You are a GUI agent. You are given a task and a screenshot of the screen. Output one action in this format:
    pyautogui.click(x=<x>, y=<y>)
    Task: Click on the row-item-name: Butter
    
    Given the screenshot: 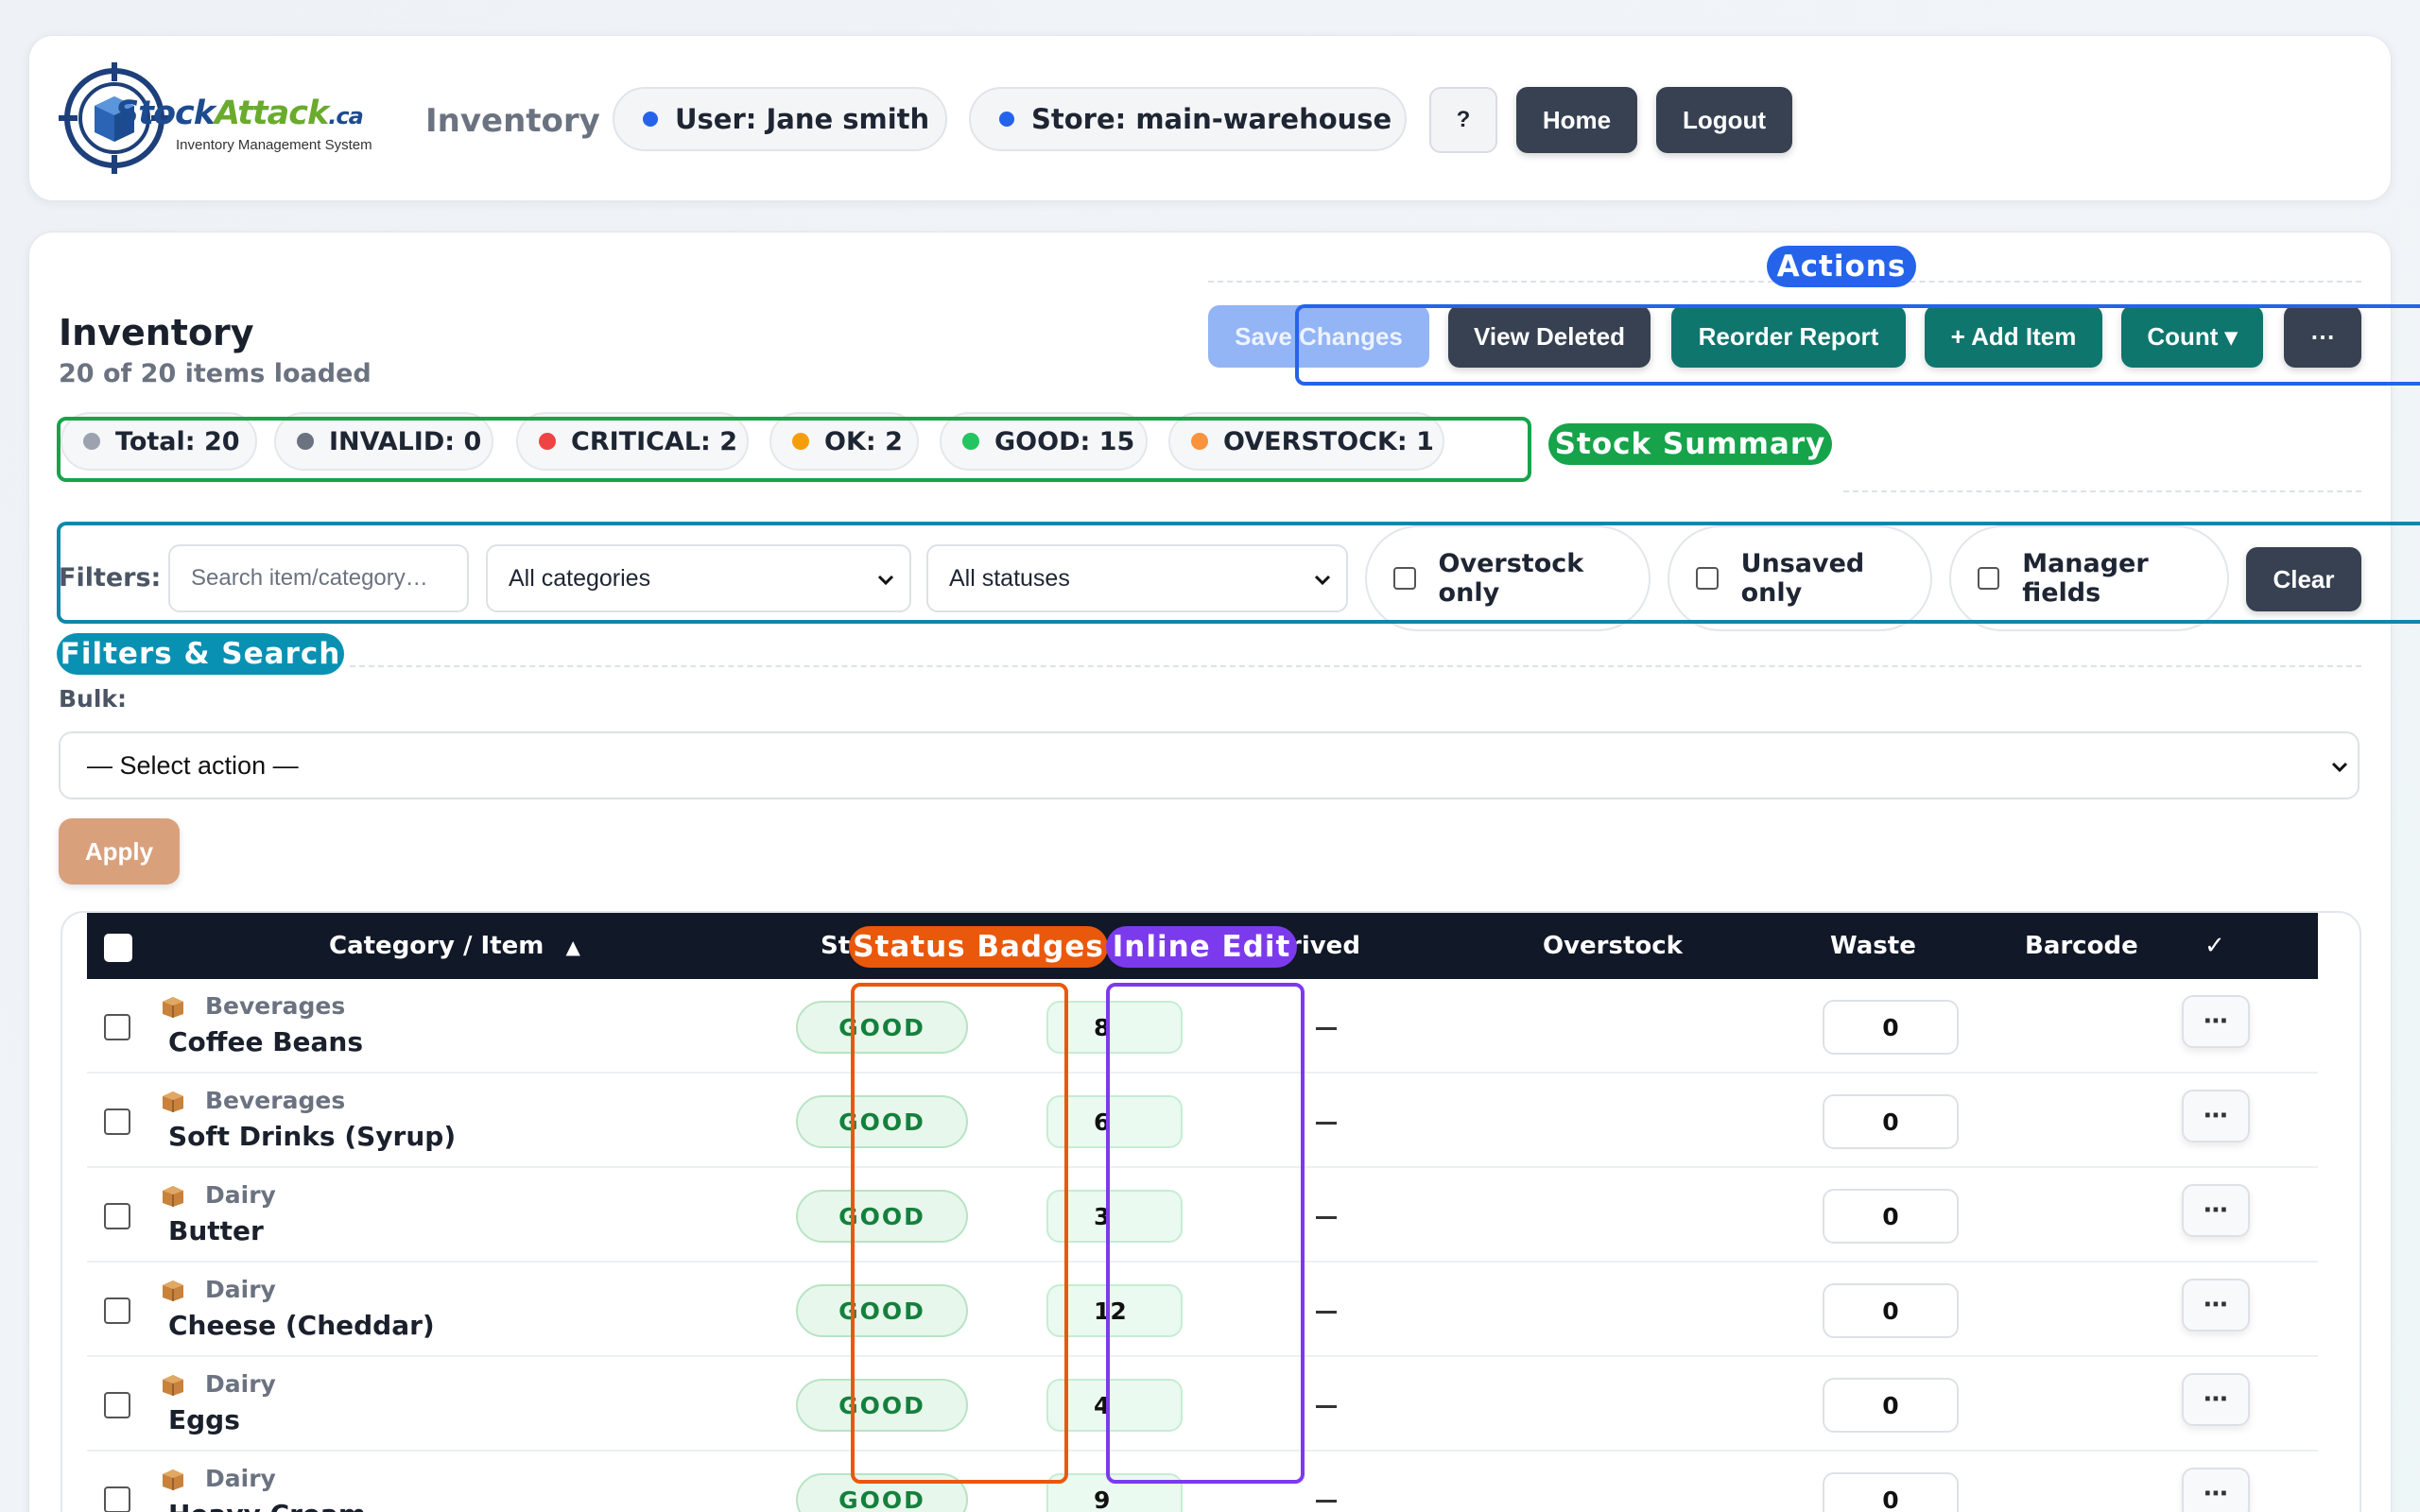 What is the action you would take?
    pyautogui.click(x=216, y=1230)
    